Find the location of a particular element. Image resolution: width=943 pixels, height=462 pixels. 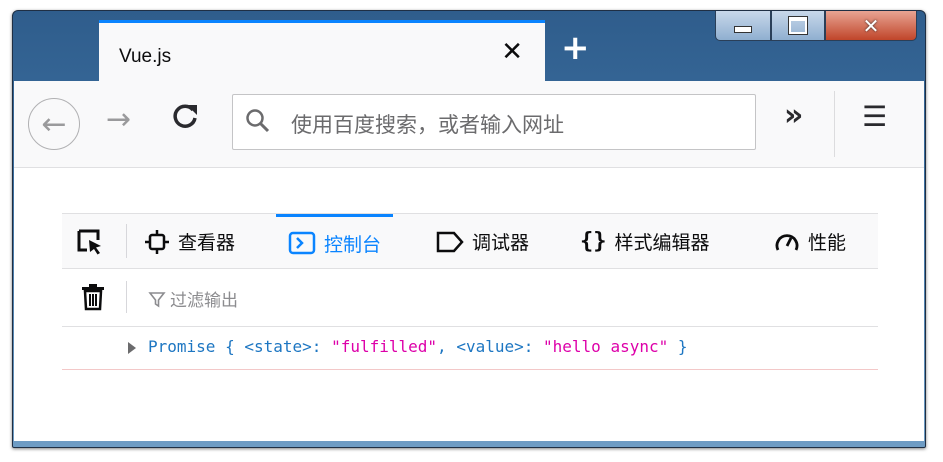

title-bar: Vue.js ✕ + ✕ is located at coordinates (469, 46).